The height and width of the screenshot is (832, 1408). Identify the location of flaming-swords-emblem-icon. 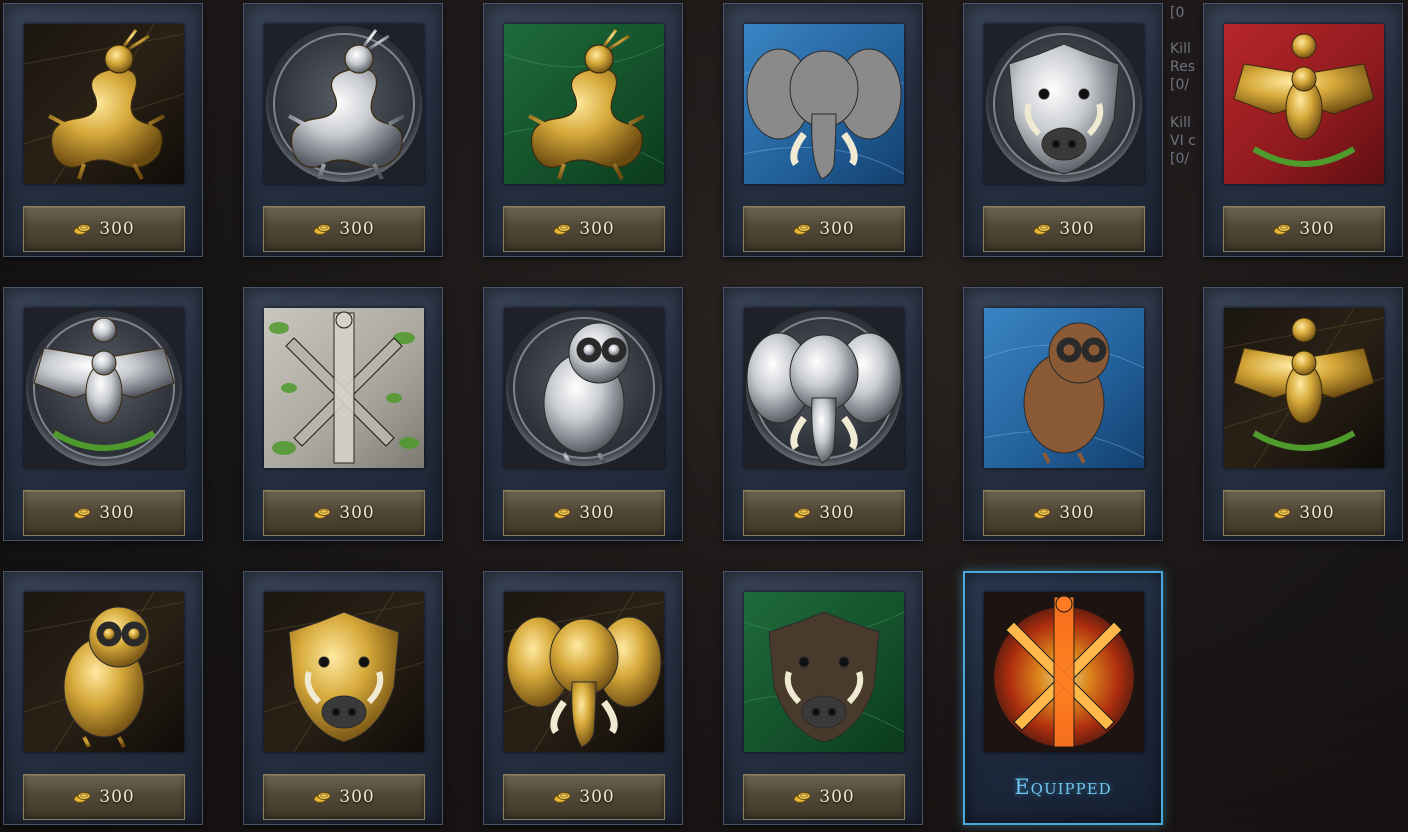
(1064, 672).